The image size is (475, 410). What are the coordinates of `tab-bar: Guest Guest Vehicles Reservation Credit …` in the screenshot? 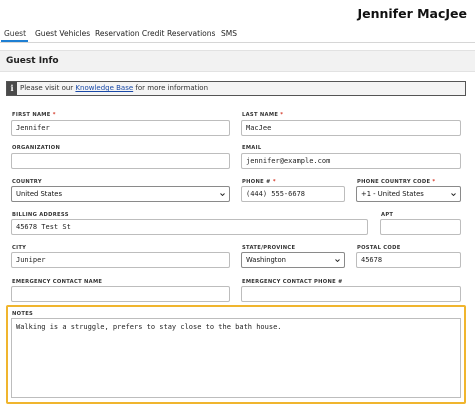 It's located at (237, 34).